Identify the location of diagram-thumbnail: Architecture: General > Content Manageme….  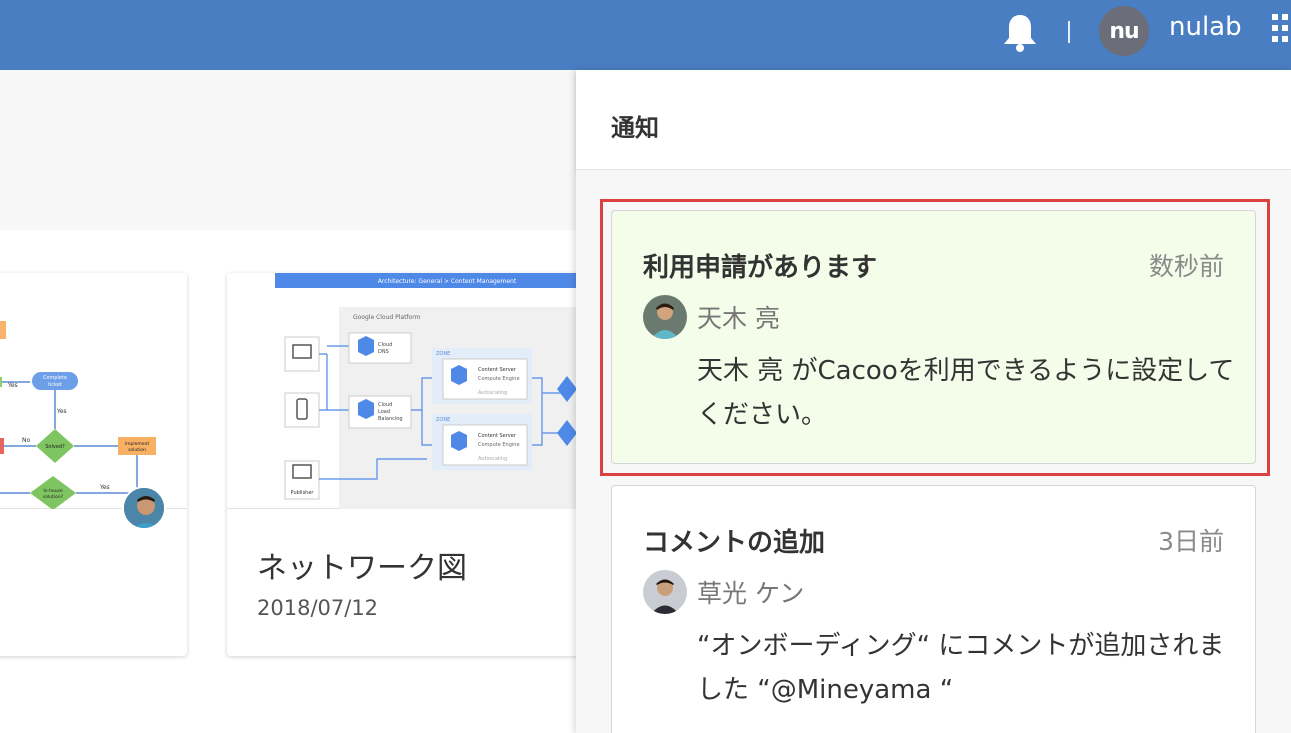
(407, 391).